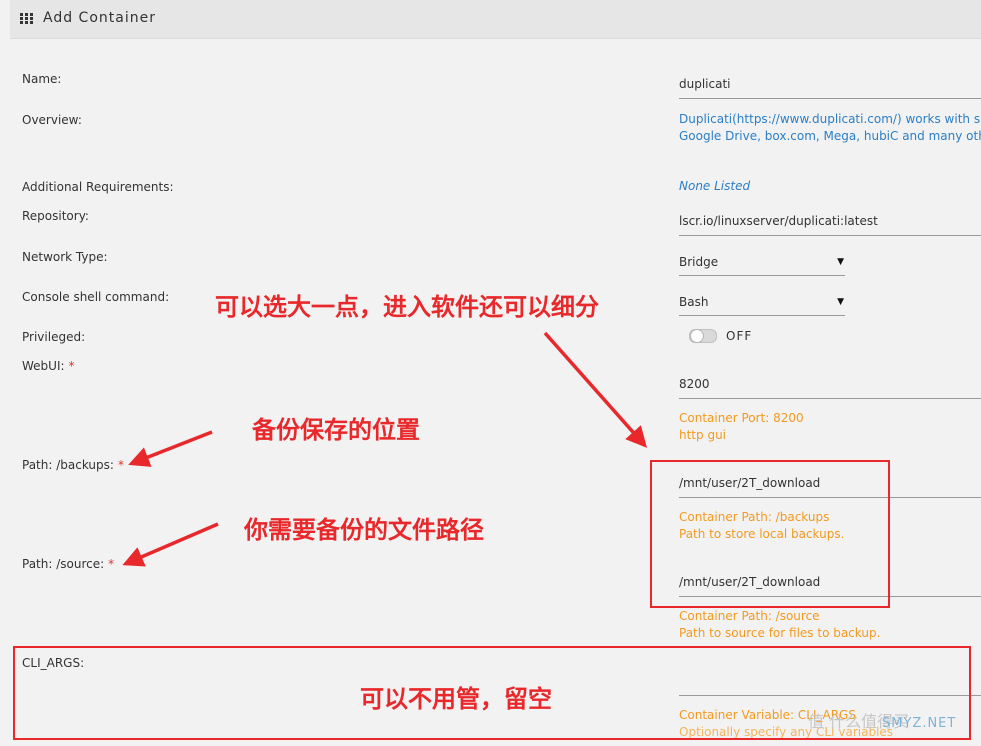 Image resolution: width=981 pixels, height=746 pixels. What do you see at coordinates (170, 448) in the screenshot?
I see `arrow-to-backups-label` at bounding box center [170, 448].